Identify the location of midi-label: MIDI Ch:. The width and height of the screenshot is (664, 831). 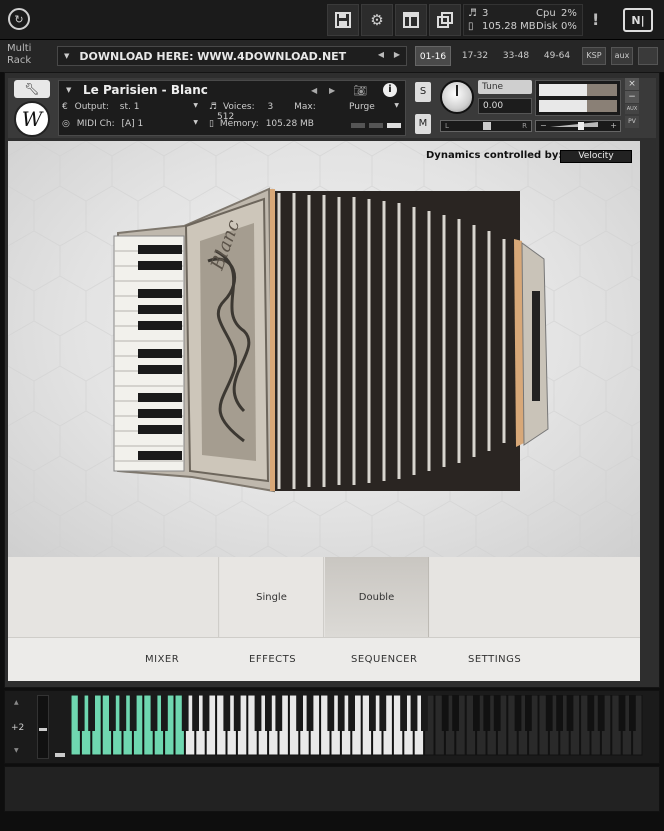
(95, 124).